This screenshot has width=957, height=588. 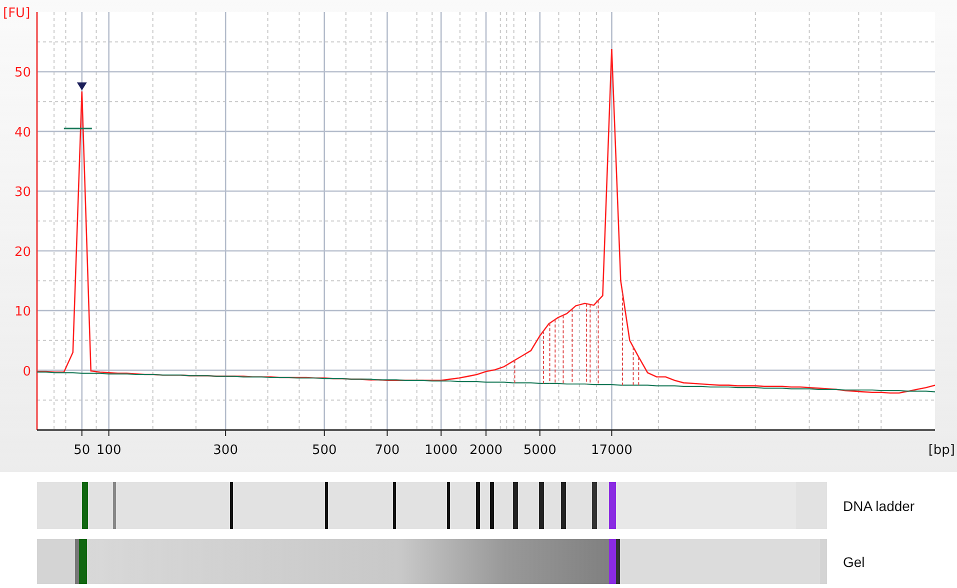 What do you see at coordinates (26, 372) in the screenshot?
I see `y-tick-label: 0` at bounding box center [26, 372].